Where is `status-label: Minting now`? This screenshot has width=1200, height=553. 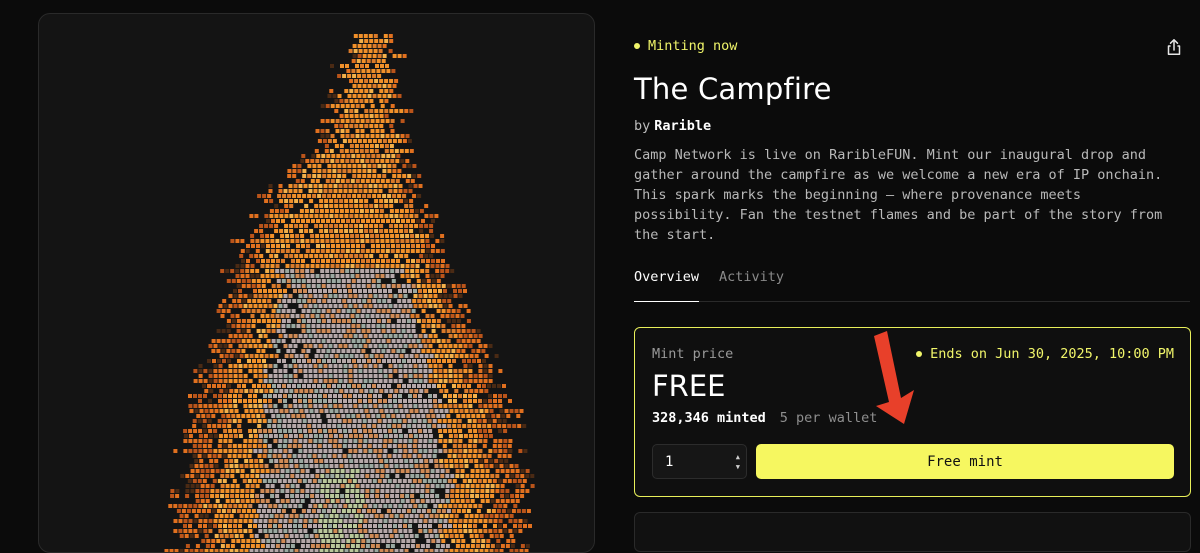 status-label: Minting now is located at coordinates (693, 46).